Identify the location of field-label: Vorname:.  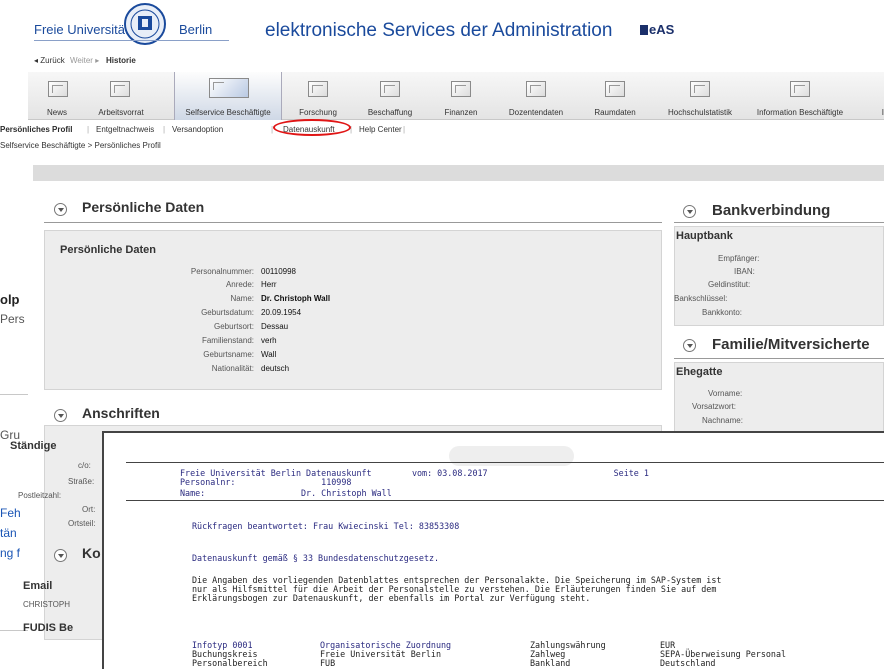
(725, 393).